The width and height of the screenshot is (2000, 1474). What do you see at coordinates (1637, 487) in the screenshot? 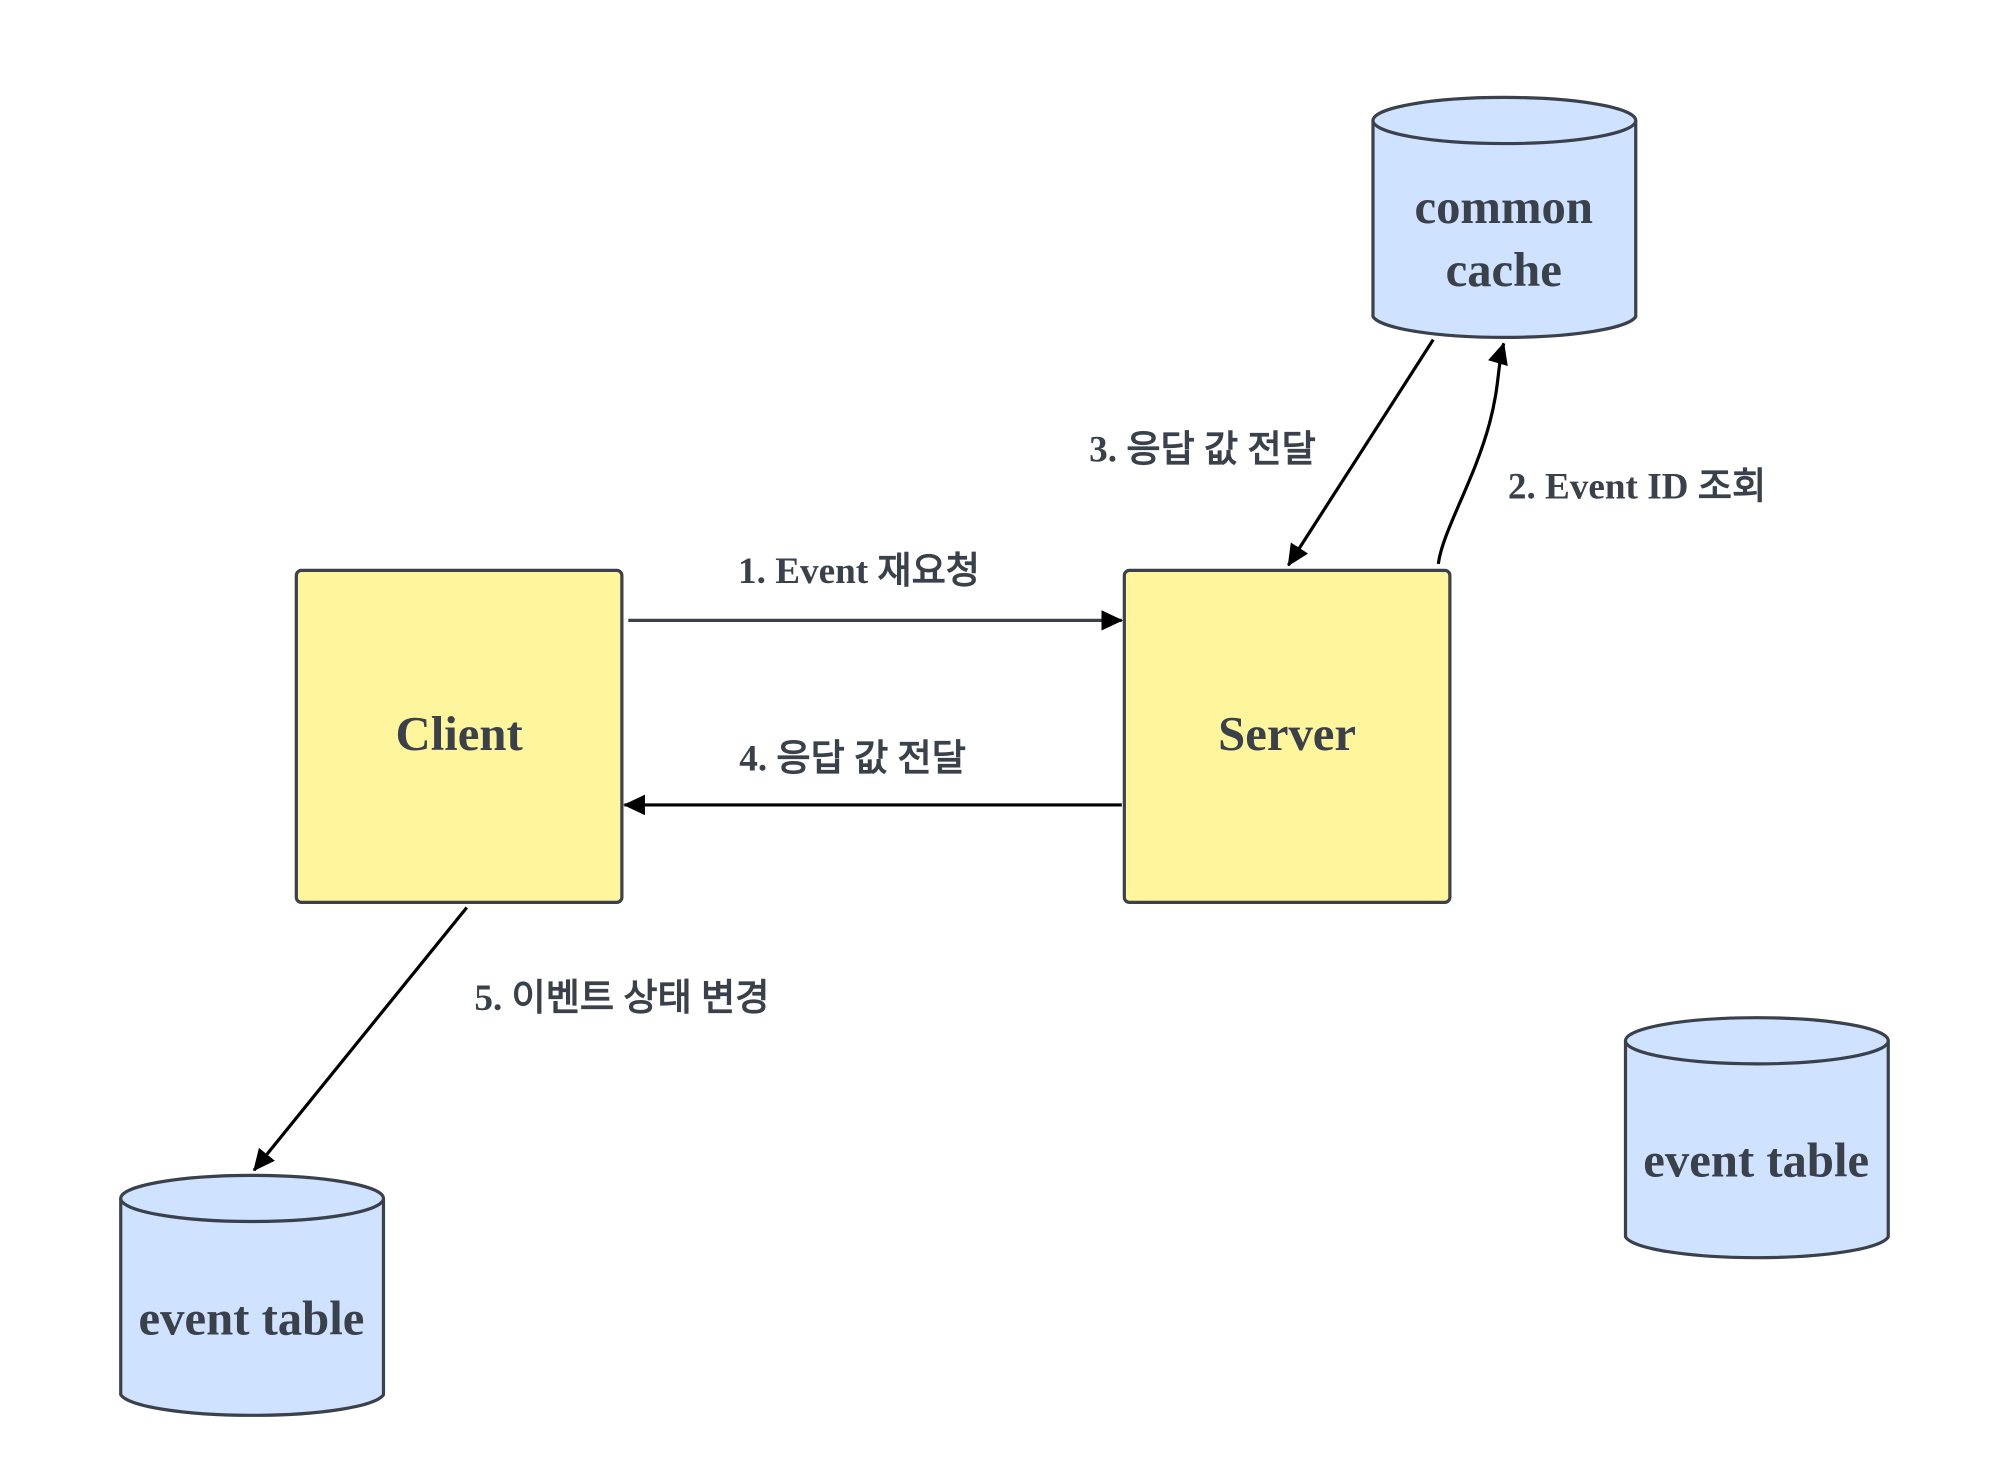
I see `edge-2-label: 2. Event ID 조회` at bounding box center [1637, 487].